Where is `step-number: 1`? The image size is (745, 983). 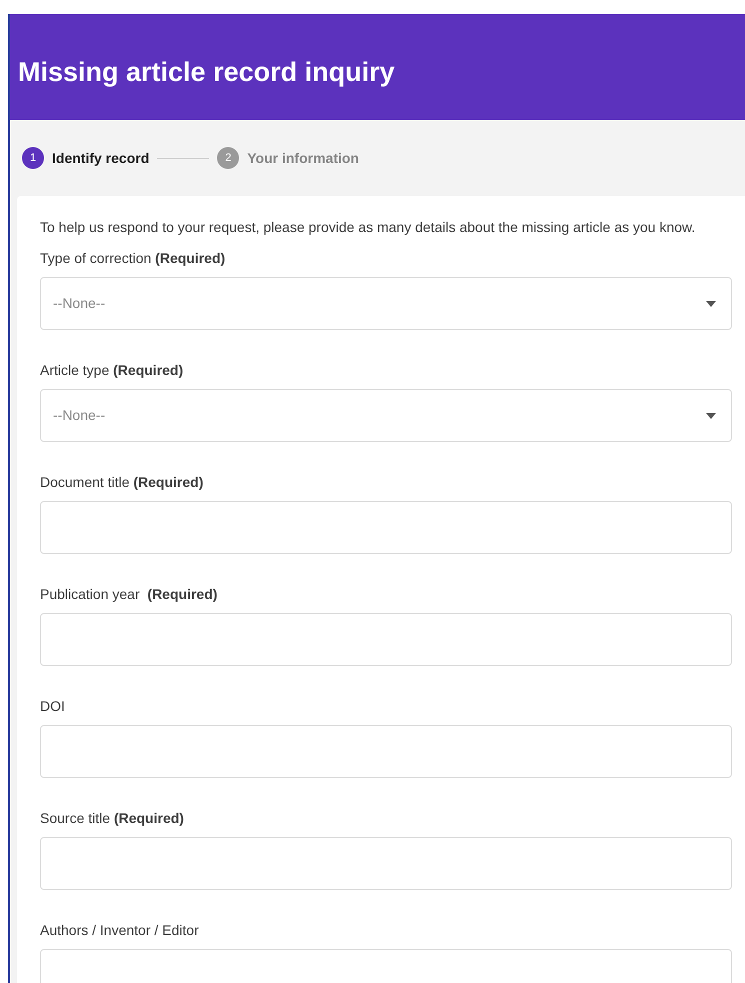 step-number: 1 is located at coordinates (33, 158).